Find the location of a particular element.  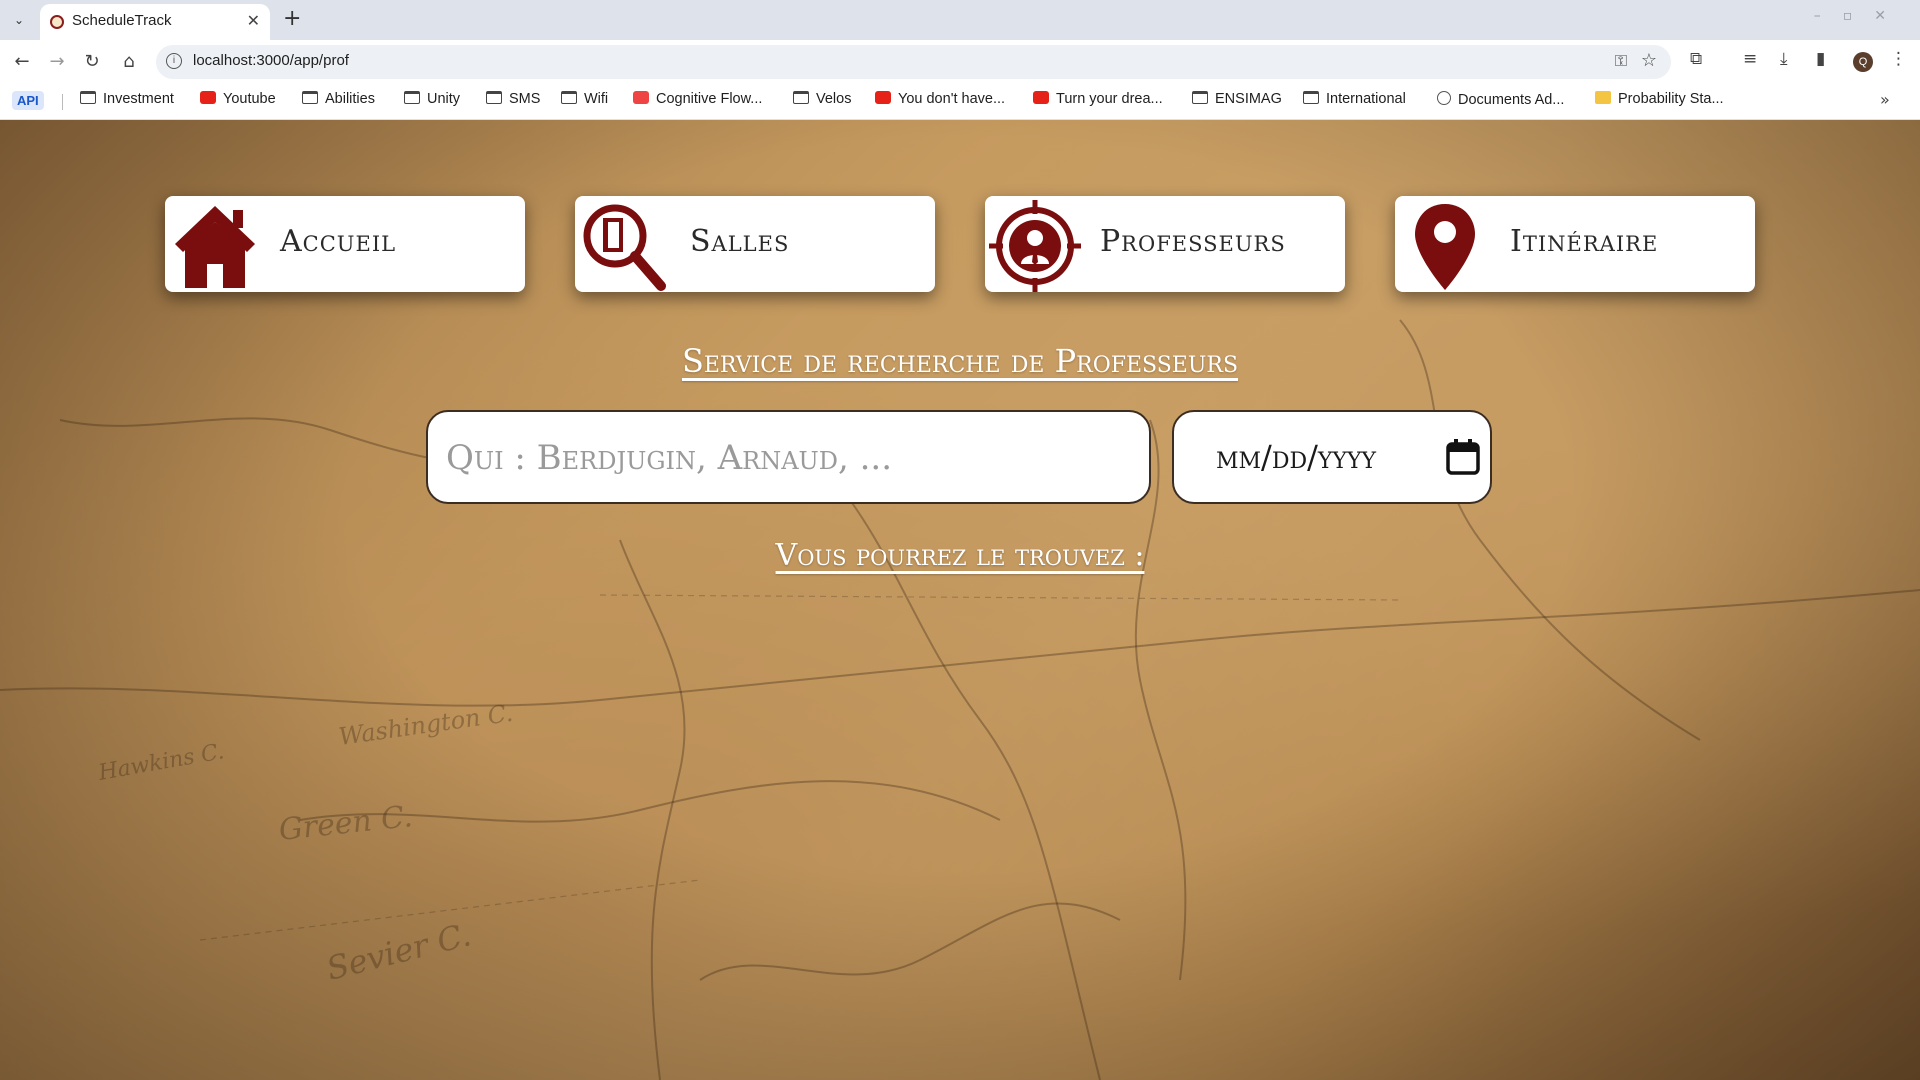

date-picker: mm/dd/yyyy is located at coordinates (1332, 457).